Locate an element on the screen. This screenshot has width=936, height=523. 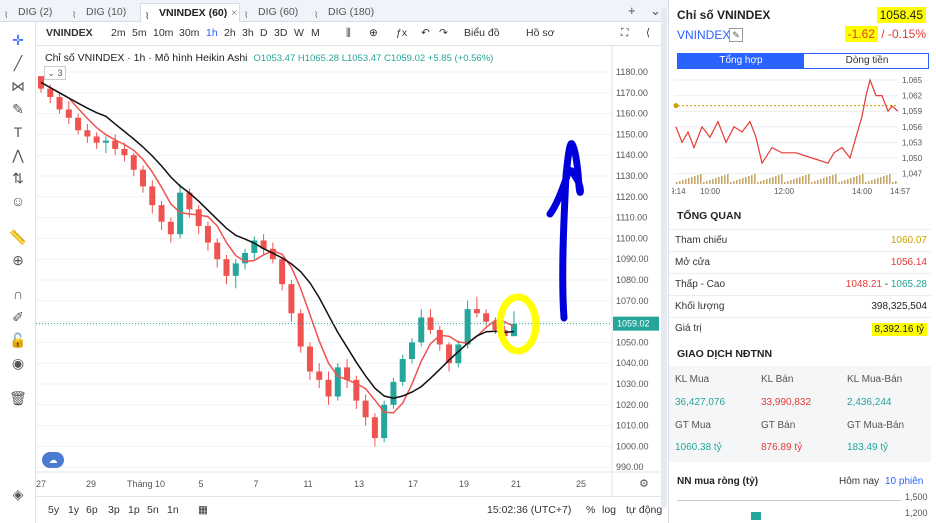
interval-w: W is located at coordinates (299, 33).